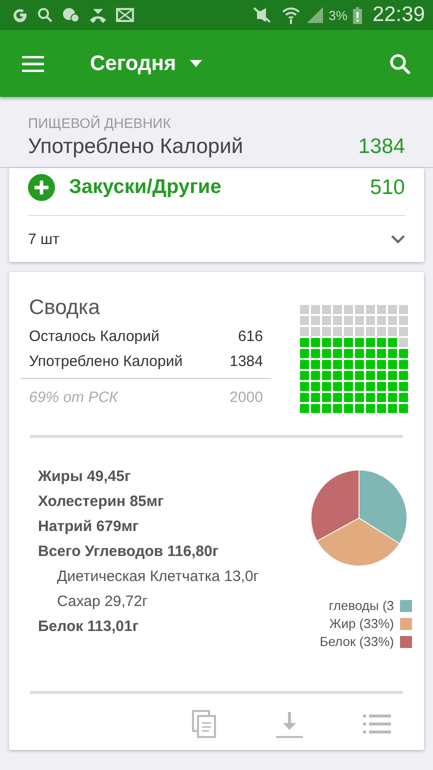  I want to click on nutrient-line: Холестерин 85мг, so click(101, 501).